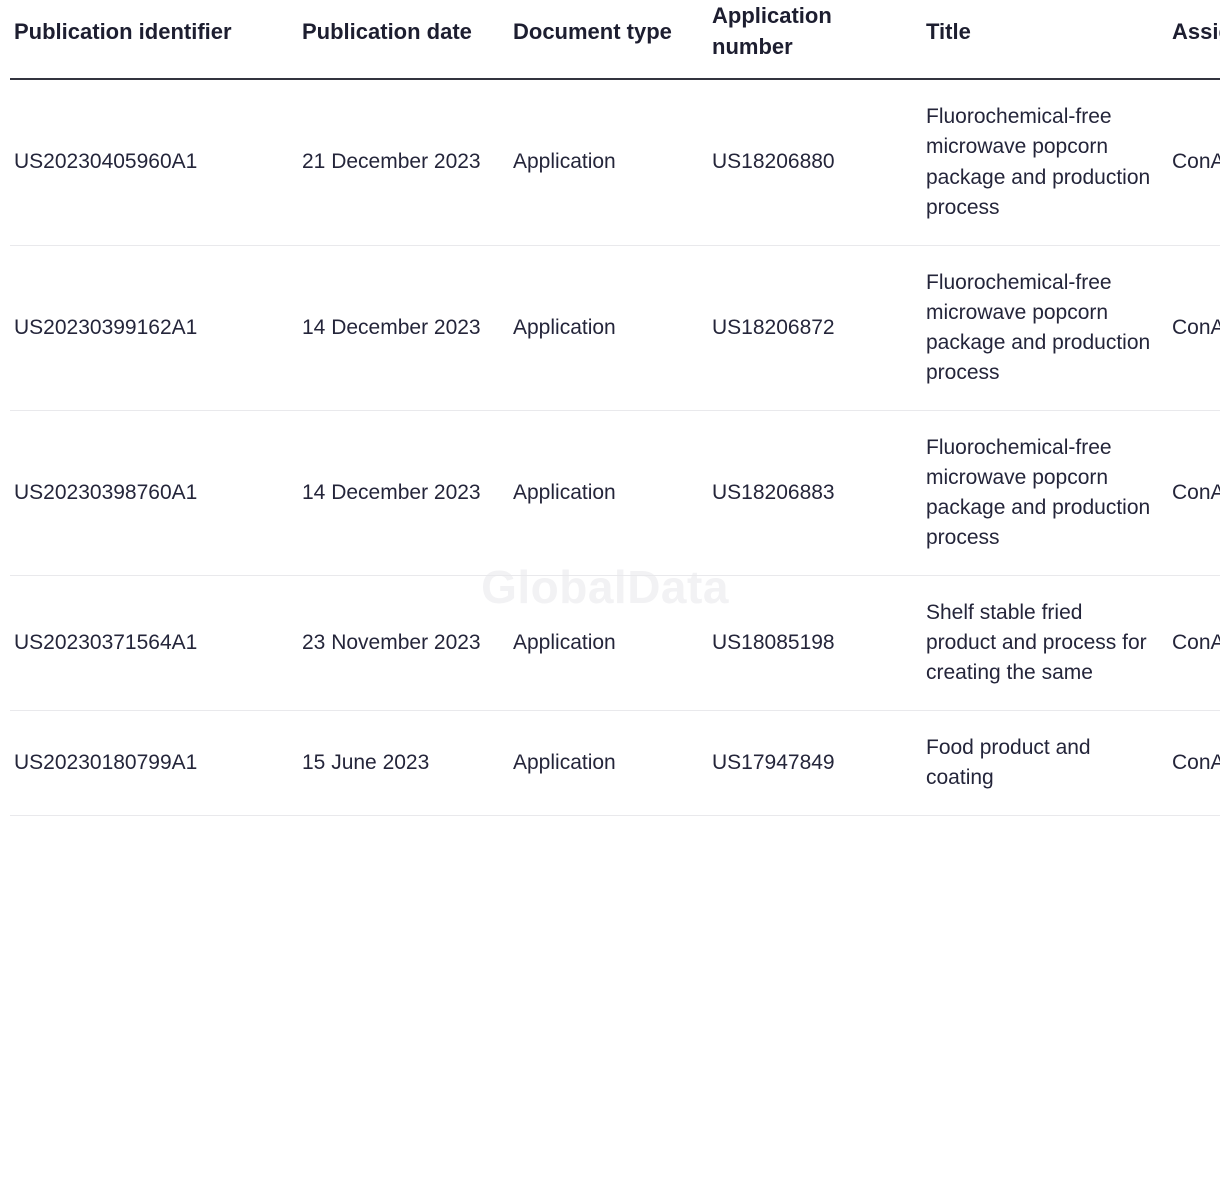 This screenshot has height=1190, width=1220. I want to click on cell-application-number: US18206880, so click(815, 162).